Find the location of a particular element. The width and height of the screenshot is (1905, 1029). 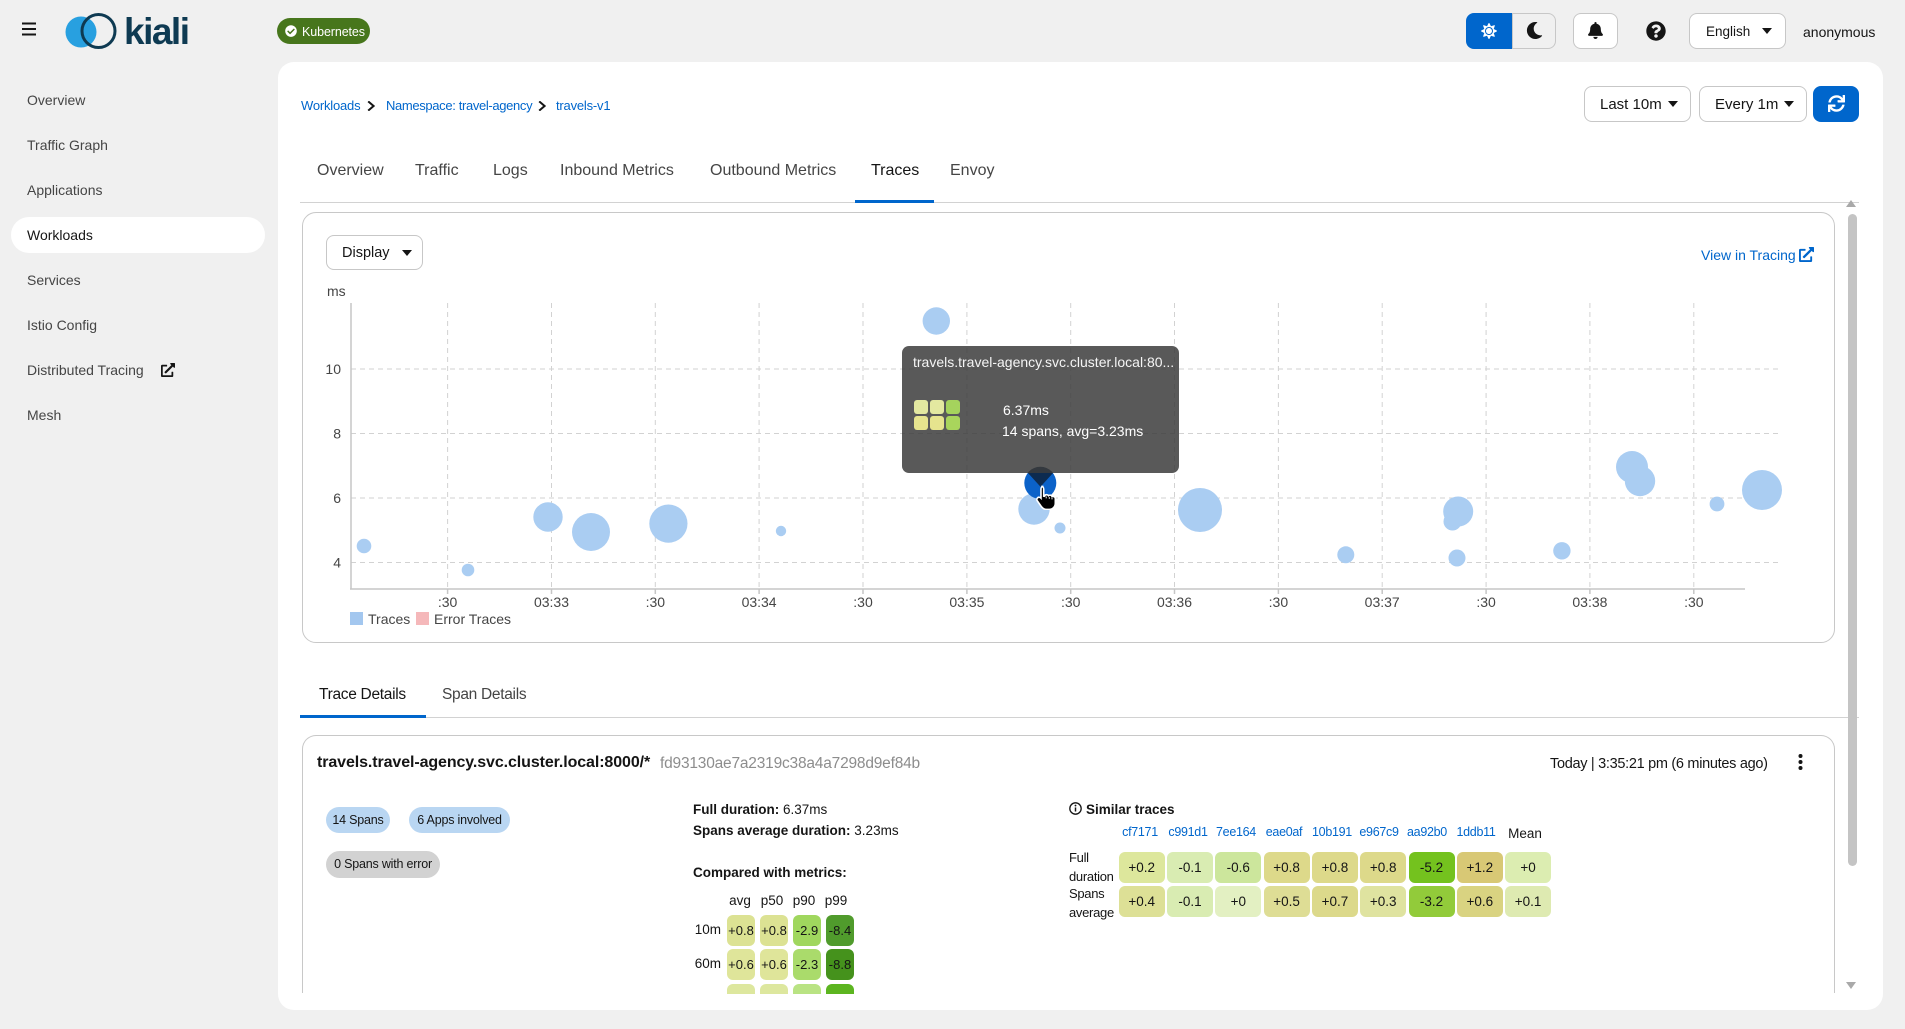

svg-text: 8 is located at coordinates (337, 434).